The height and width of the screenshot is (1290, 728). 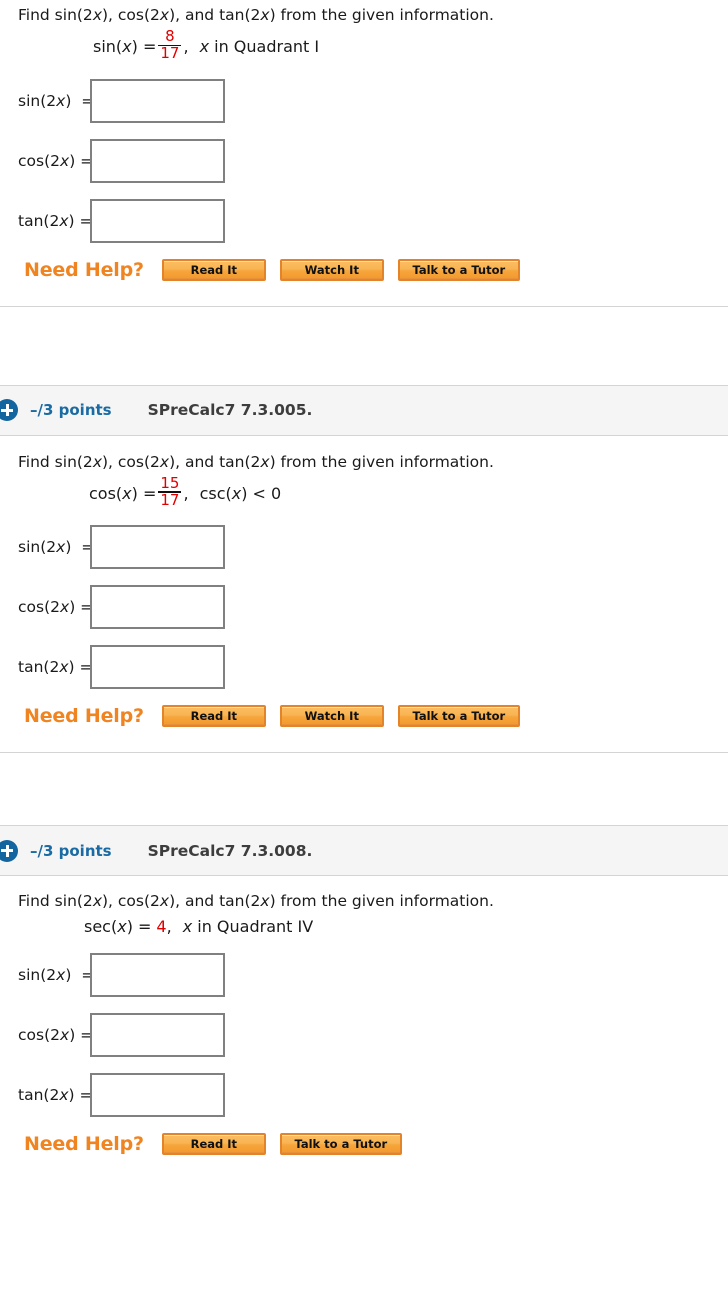 What do you see at coordinates (364, 493) in the screenshot?
I see `given-information: cos(x) = 15 17 , csc(x) < 0` at bounding box center [364, 493].